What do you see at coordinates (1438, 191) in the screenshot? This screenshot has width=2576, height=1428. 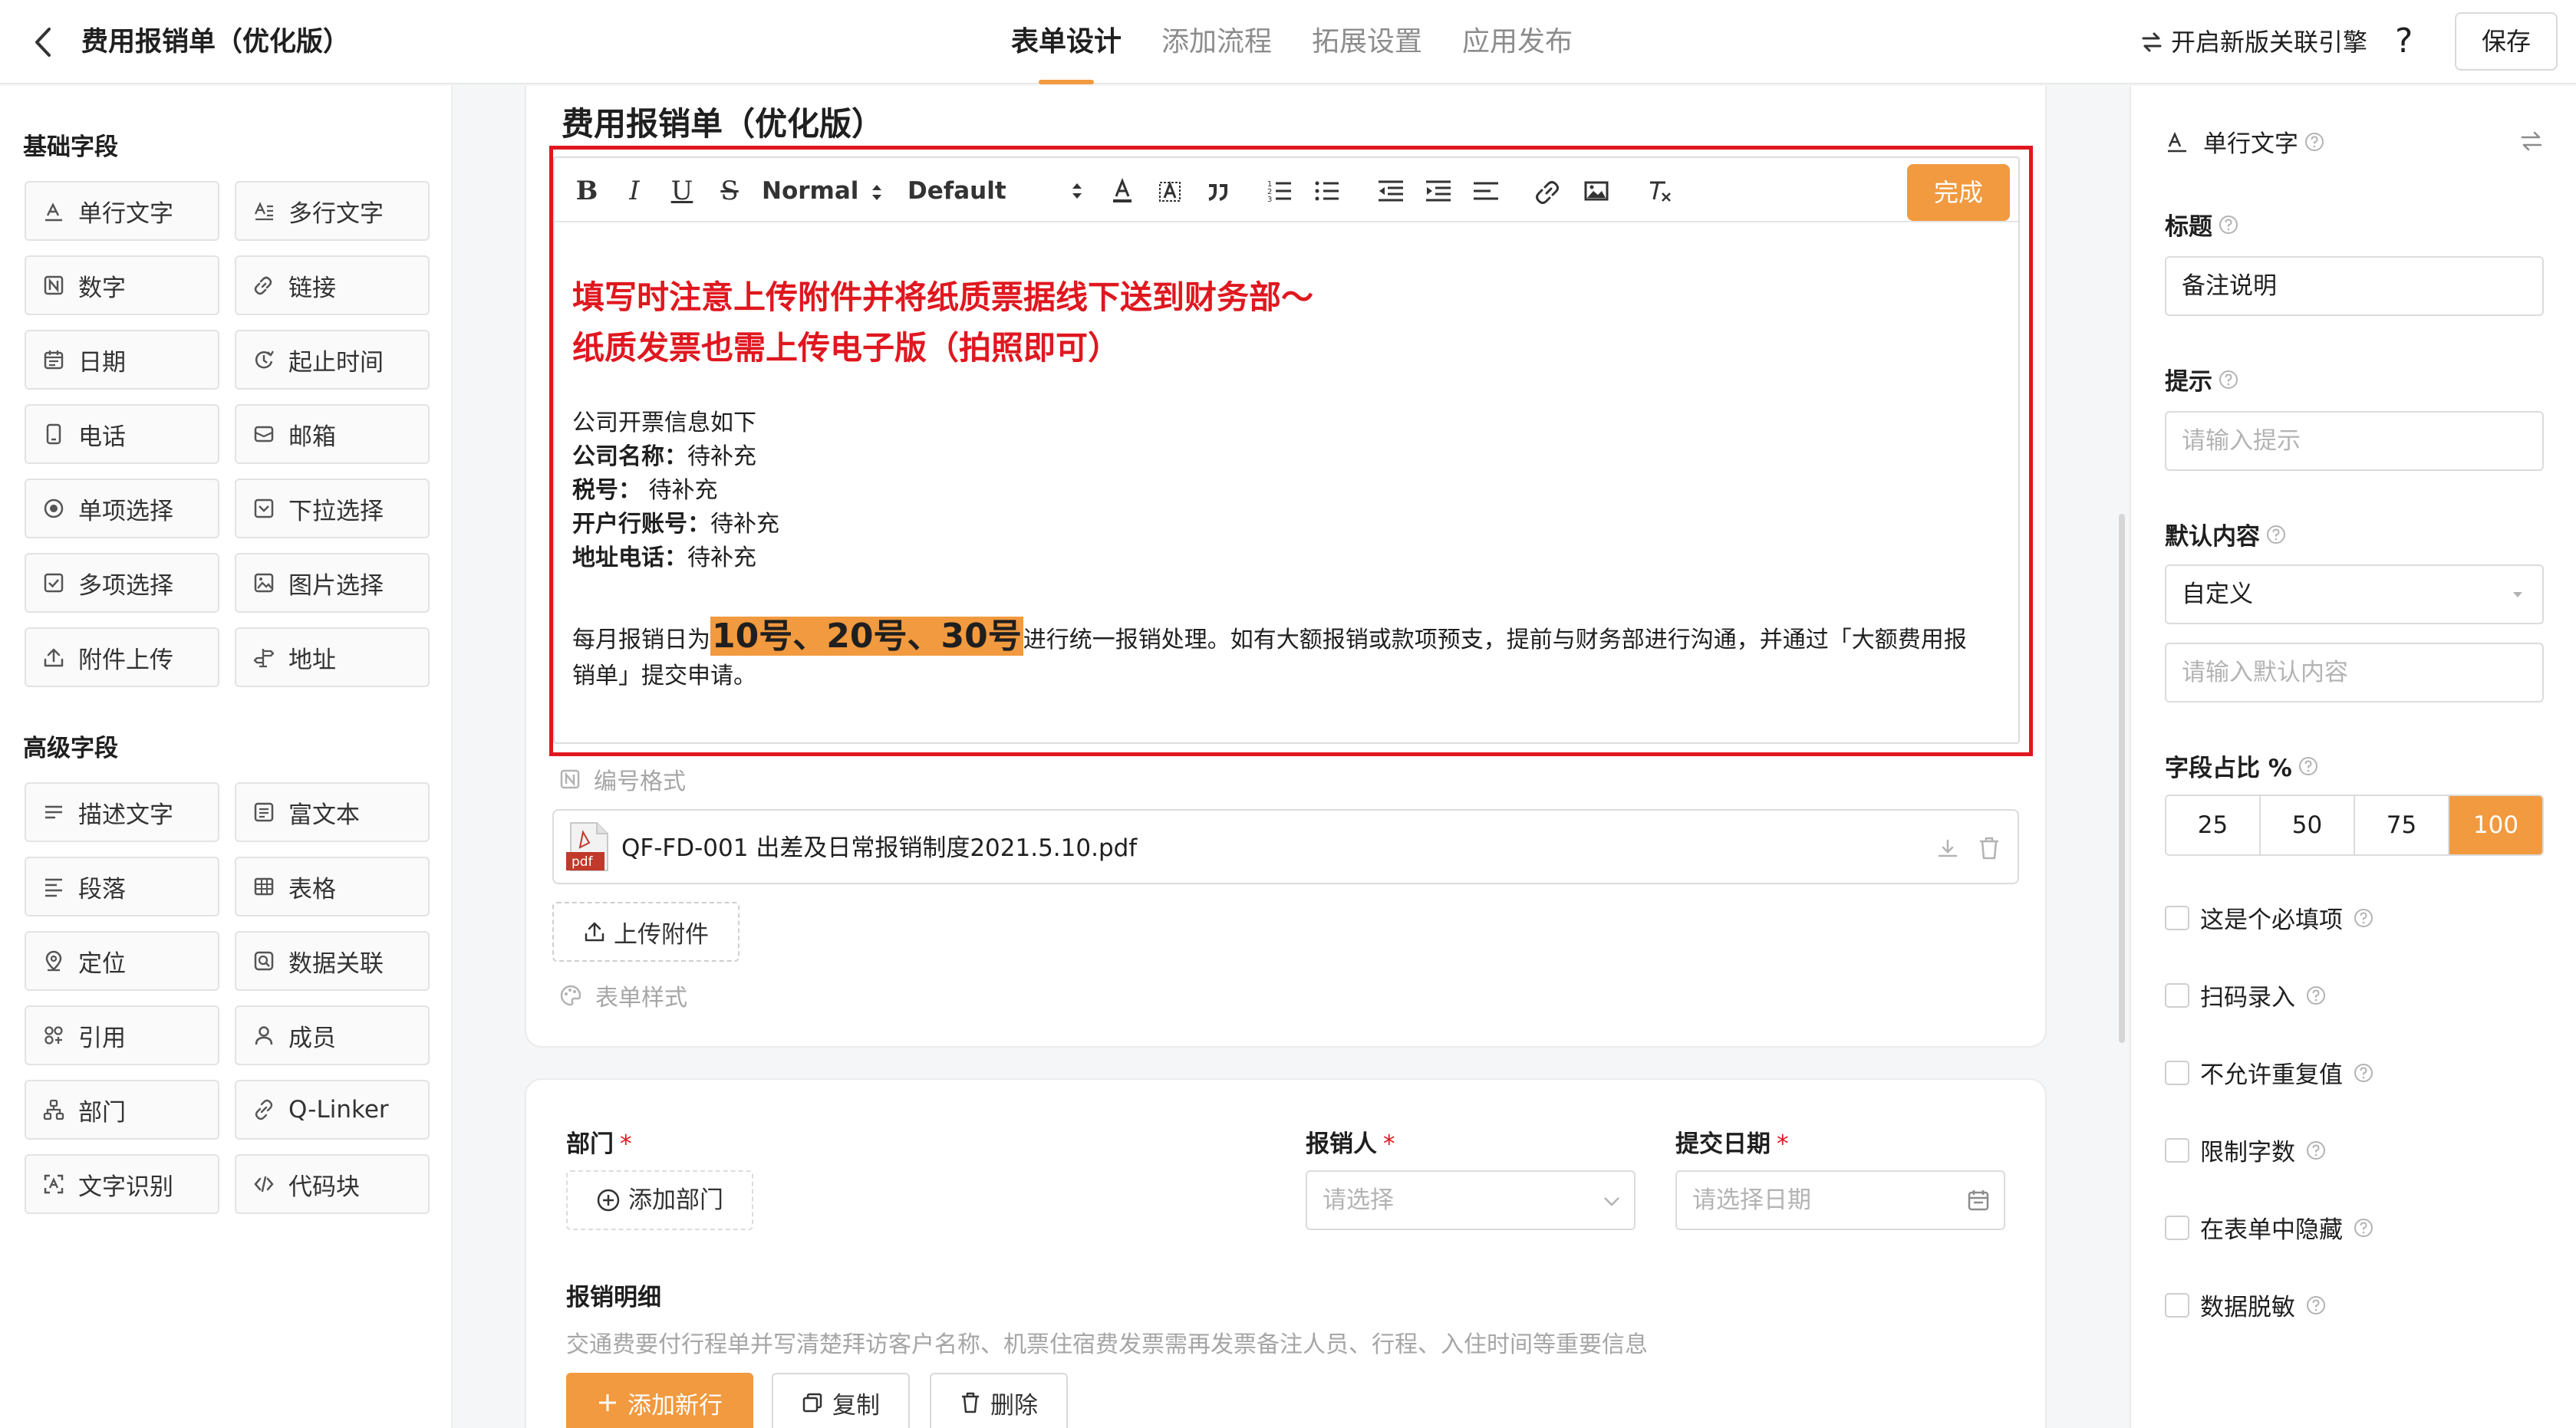 I see `indent-icon` at bounding box center [1438, 191].